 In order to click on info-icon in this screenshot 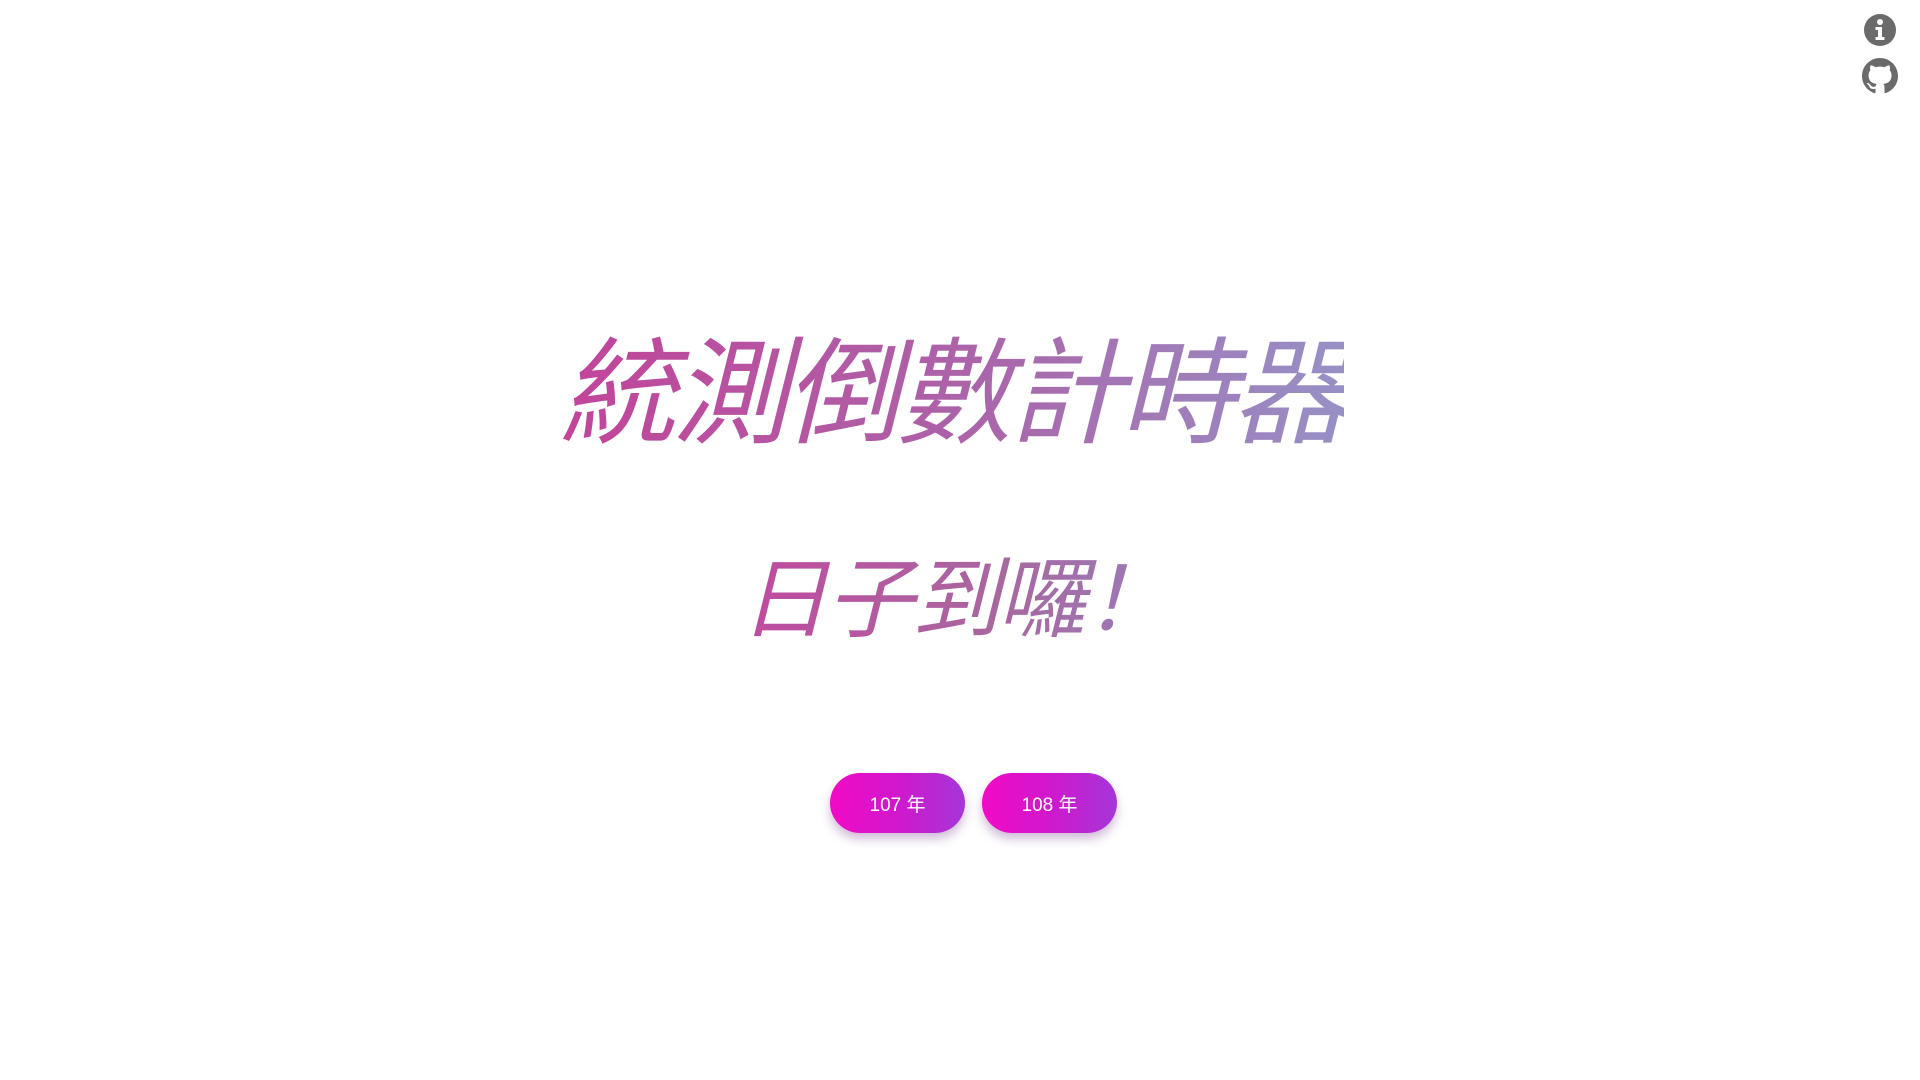, I will do `click(1880, 30)`.